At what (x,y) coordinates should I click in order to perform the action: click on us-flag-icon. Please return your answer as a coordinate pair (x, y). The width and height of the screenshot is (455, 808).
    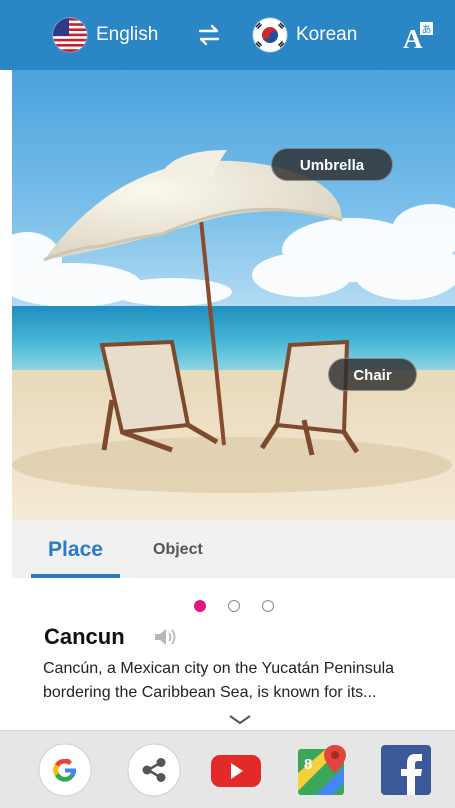
    Looking at the image, I should click on (70, 35).